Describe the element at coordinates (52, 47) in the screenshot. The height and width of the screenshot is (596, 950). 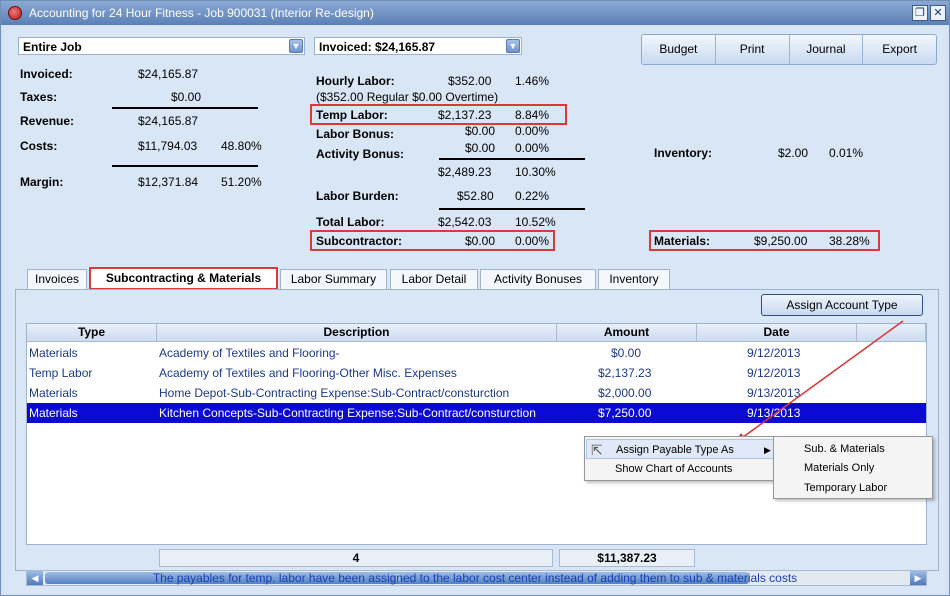
I see `job-scope-value: Entire Job` at that location.